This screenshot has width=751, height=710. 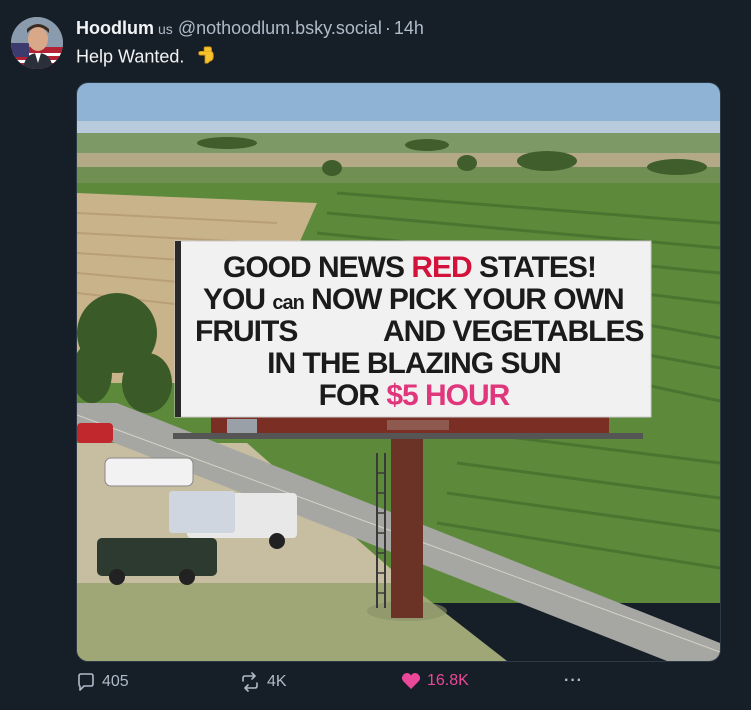 I want to click on post-text-content: Help Wanted., so click(x=130, y=56).